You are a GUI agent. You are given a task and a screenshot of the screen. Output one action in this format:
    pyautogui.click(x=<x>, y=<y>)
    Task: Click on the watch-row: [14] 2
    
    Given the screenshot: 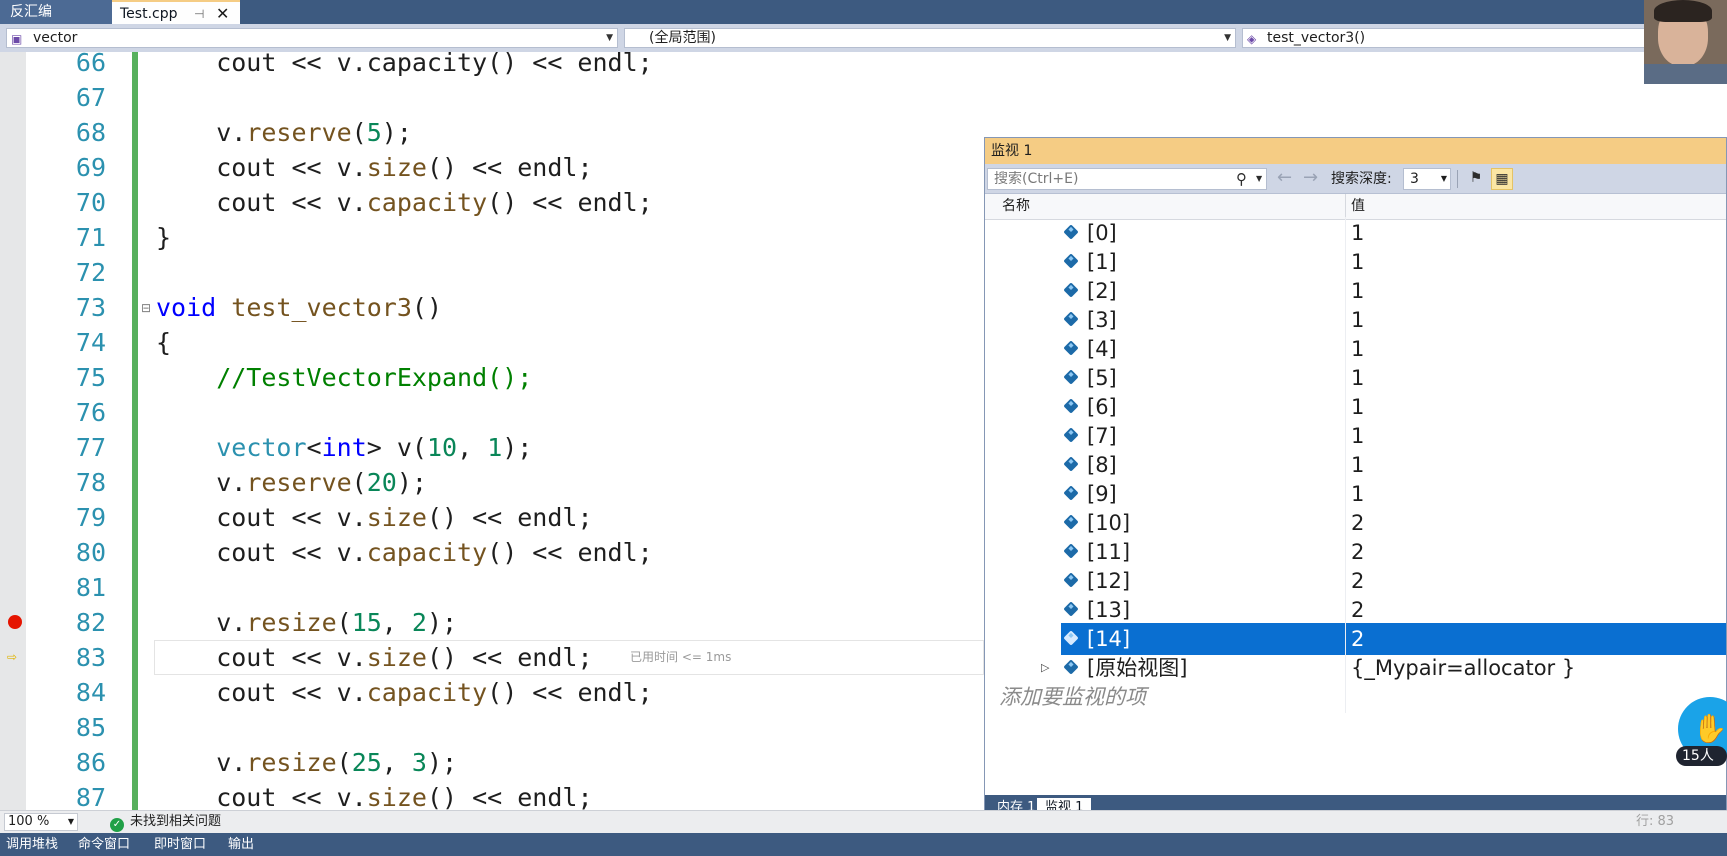 What is the action you would take?
    pyautogui.click(x=1355, y=639)
    